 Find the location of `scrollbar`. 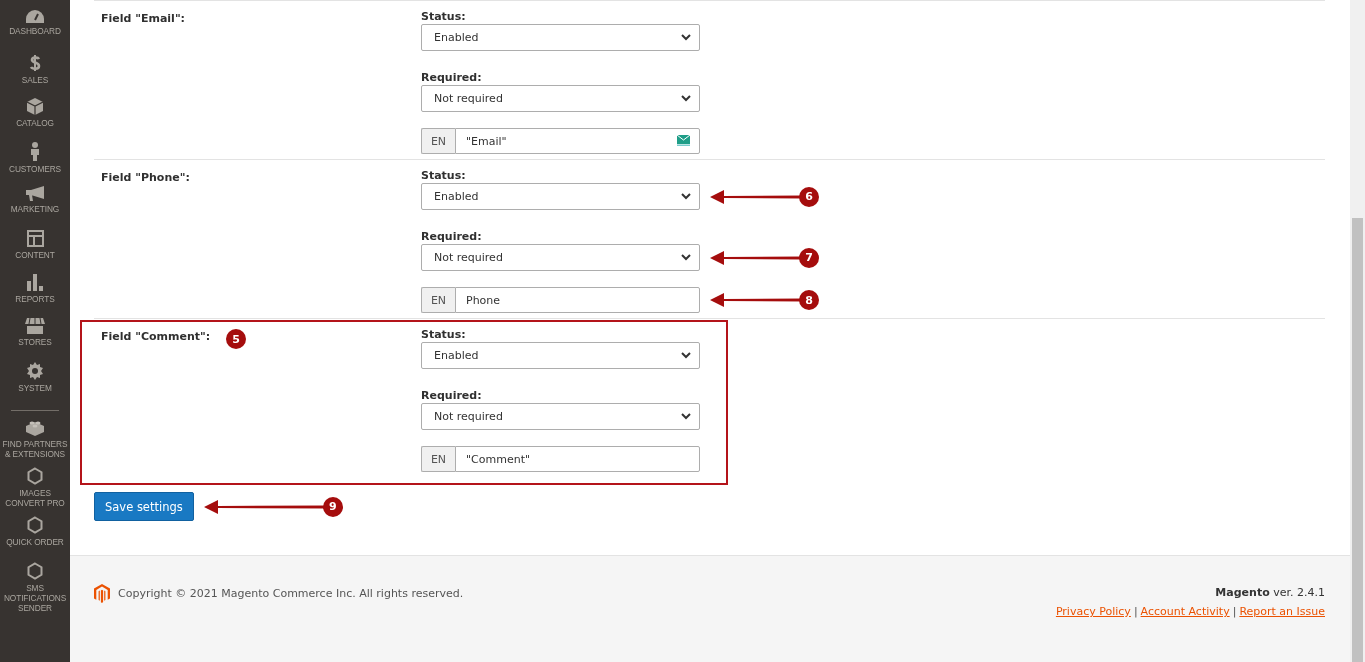

scrollbar is located at coordinates (1357, 331).